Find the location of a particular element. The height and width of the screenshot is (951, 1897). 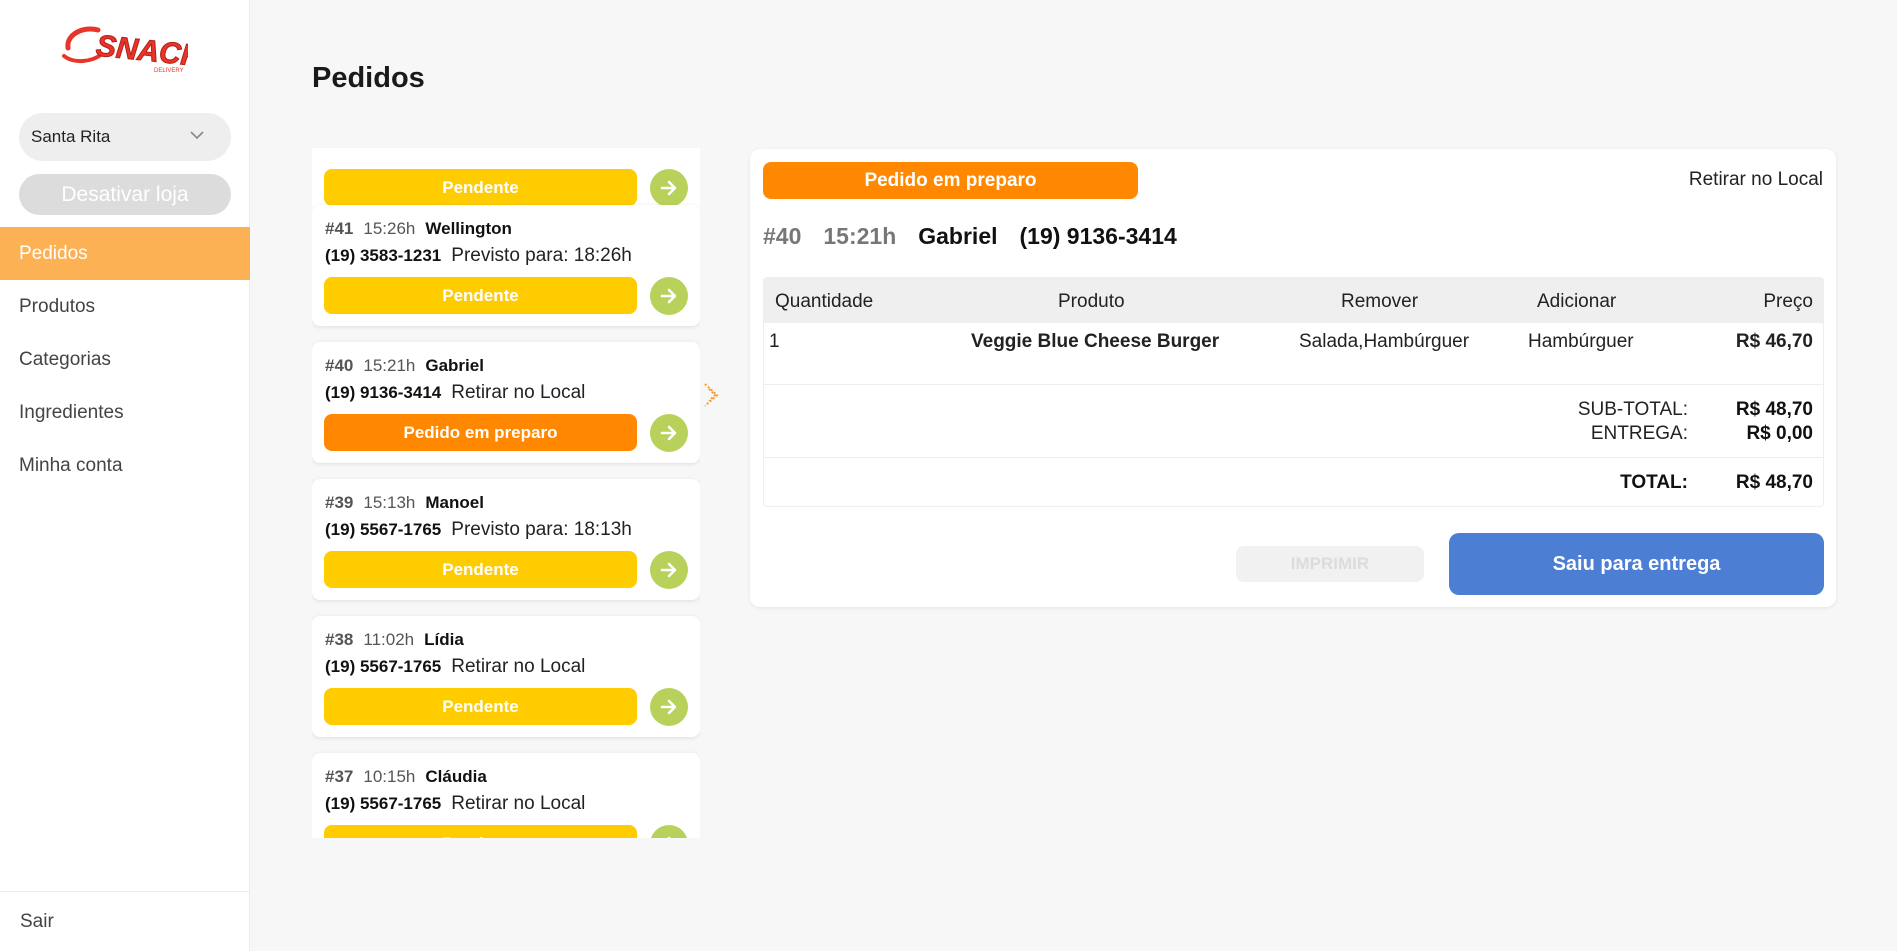

col-quantity: Quantidade is located at coordinates (824, 301).